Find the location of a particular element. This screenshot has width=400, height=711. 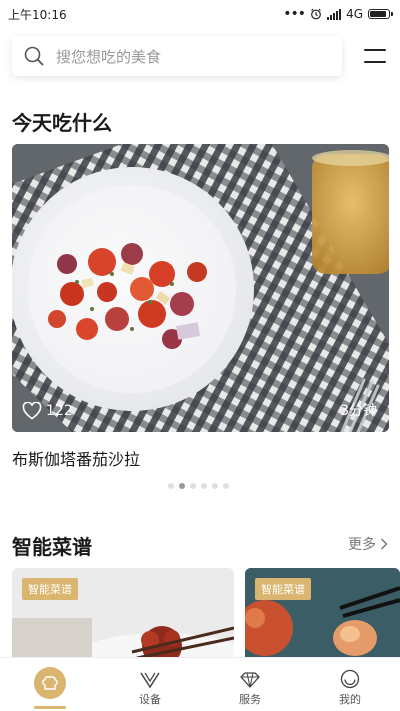

carousel-indicator is located at coordinates (198, 486).